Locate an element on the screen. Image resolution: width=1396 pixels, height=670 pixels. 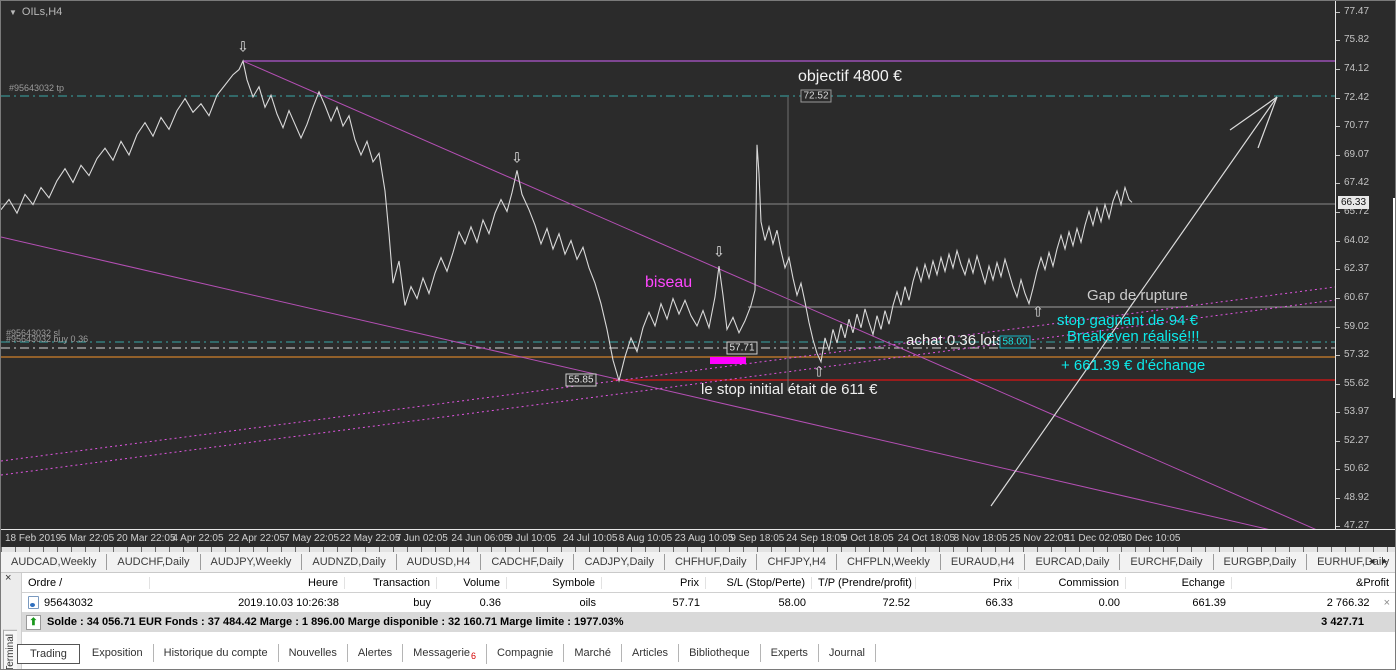
price-axis-label: 62.37 is located at coordinates (1357, 268).